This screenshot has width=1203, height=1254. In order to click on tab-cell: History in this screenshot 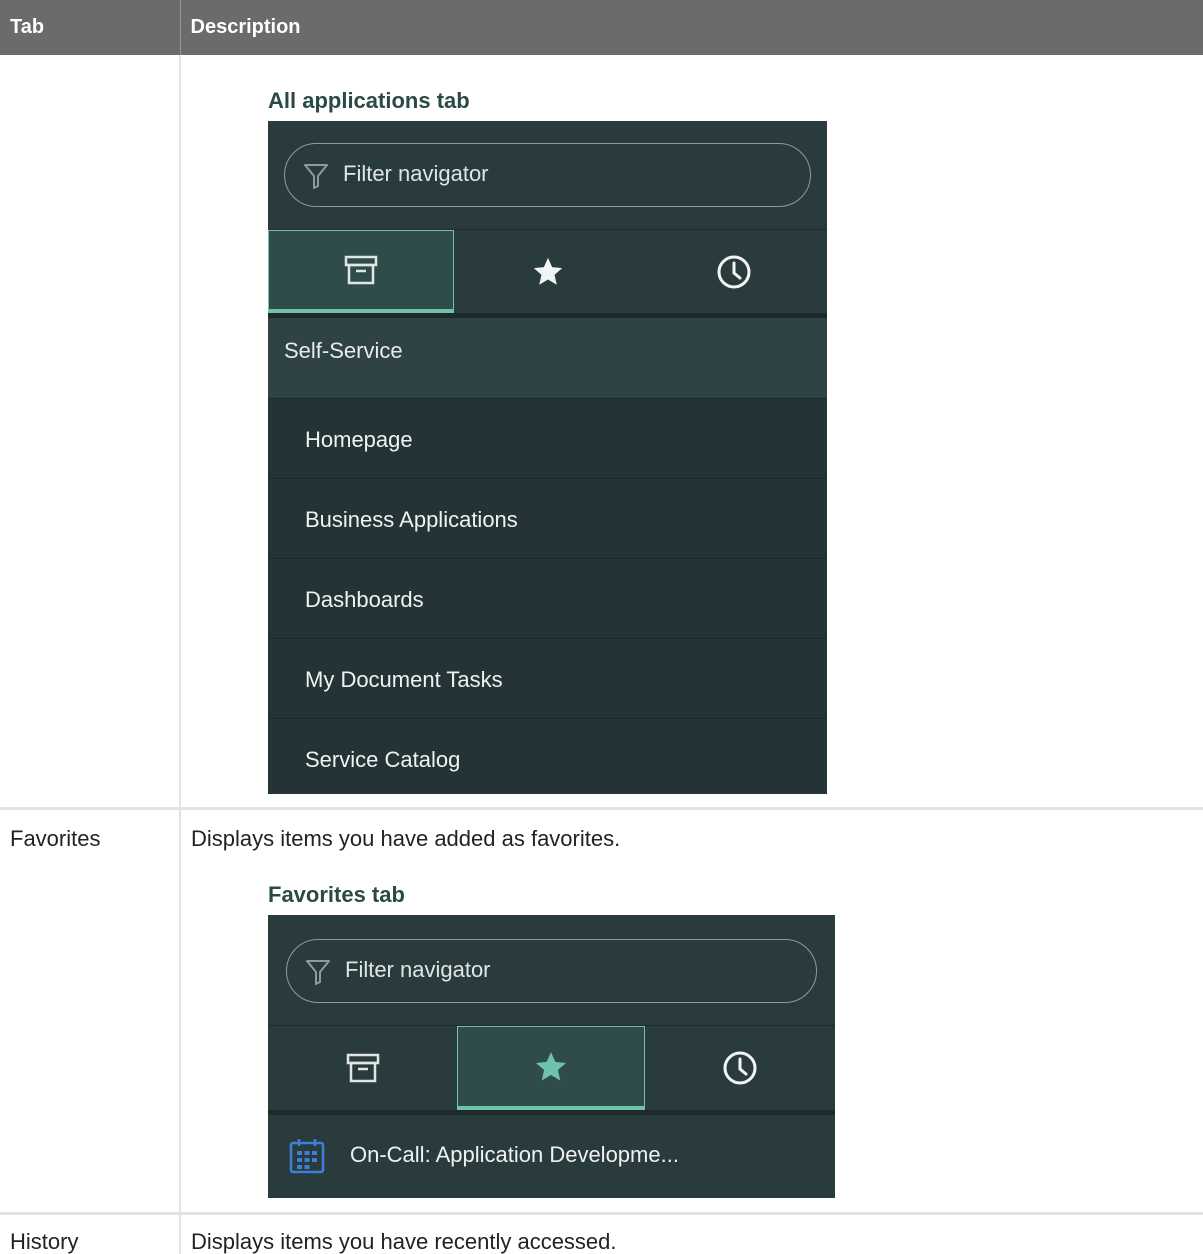, I will do `click(90, 1233)`.